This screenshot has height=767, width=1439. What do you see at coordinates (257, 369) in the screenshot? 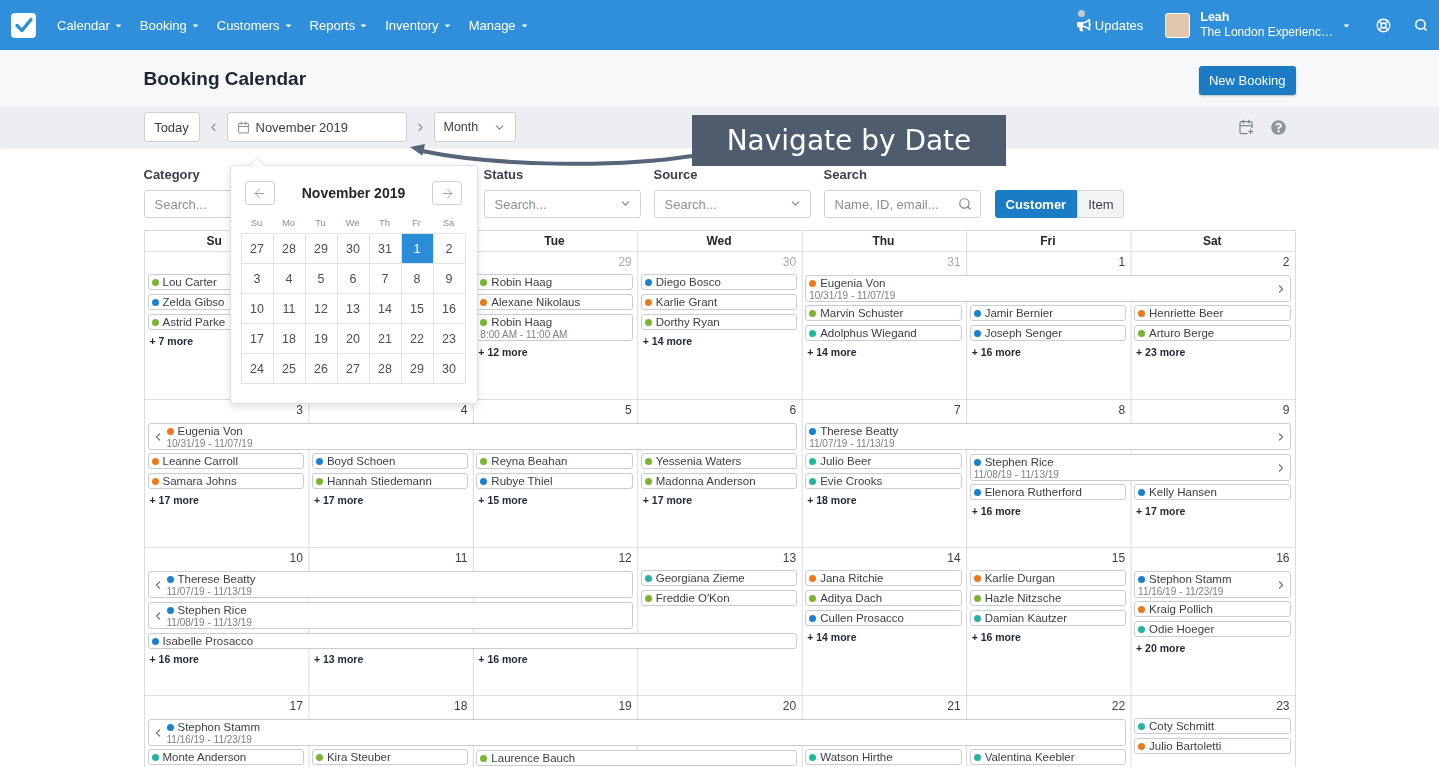
I see `date-picker-day: 24` at bounding box center [257, 369].